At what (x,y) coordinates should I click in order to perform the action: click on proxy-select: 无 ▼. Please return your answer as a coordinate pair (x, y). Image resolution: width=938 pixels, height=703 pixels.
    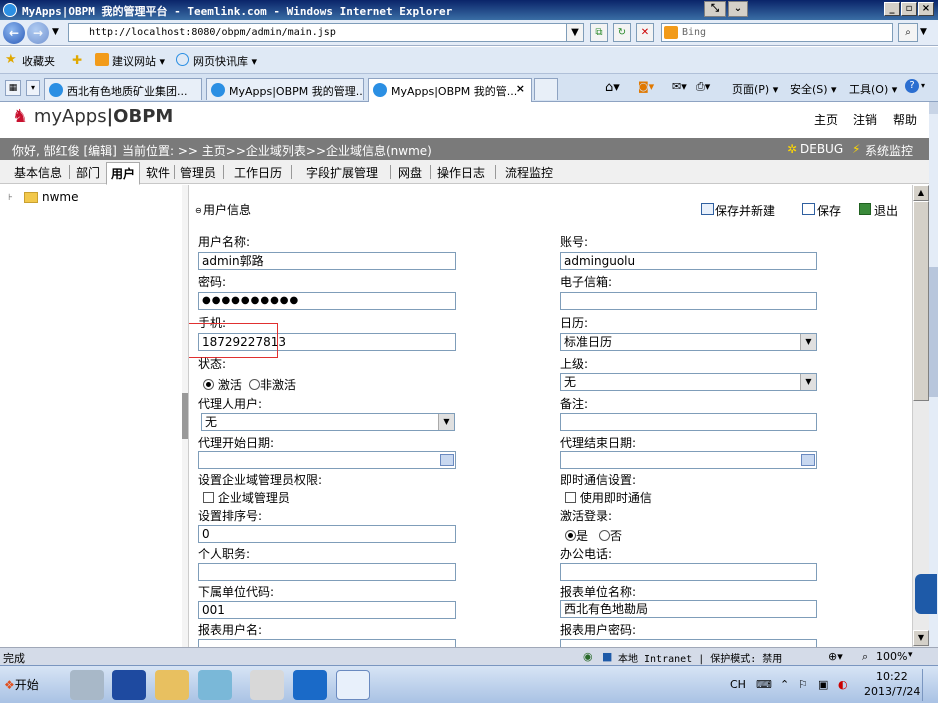
    Looking at the image, I should click on (328, 422).